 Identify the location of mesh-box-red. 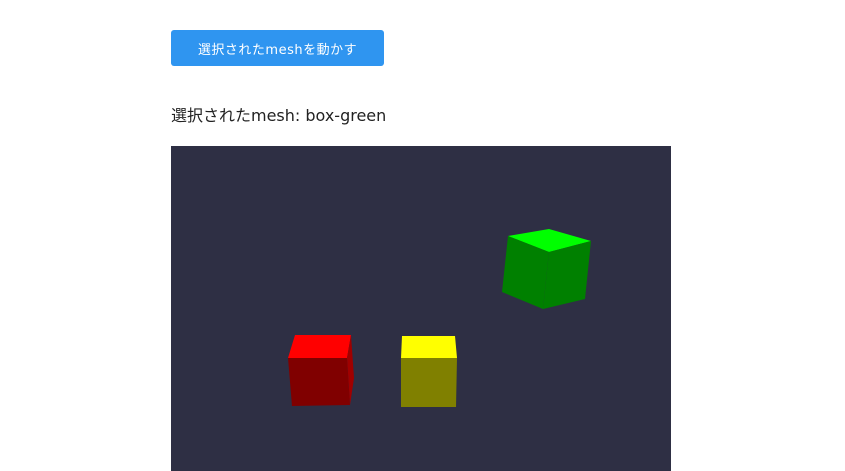
(321, 370).